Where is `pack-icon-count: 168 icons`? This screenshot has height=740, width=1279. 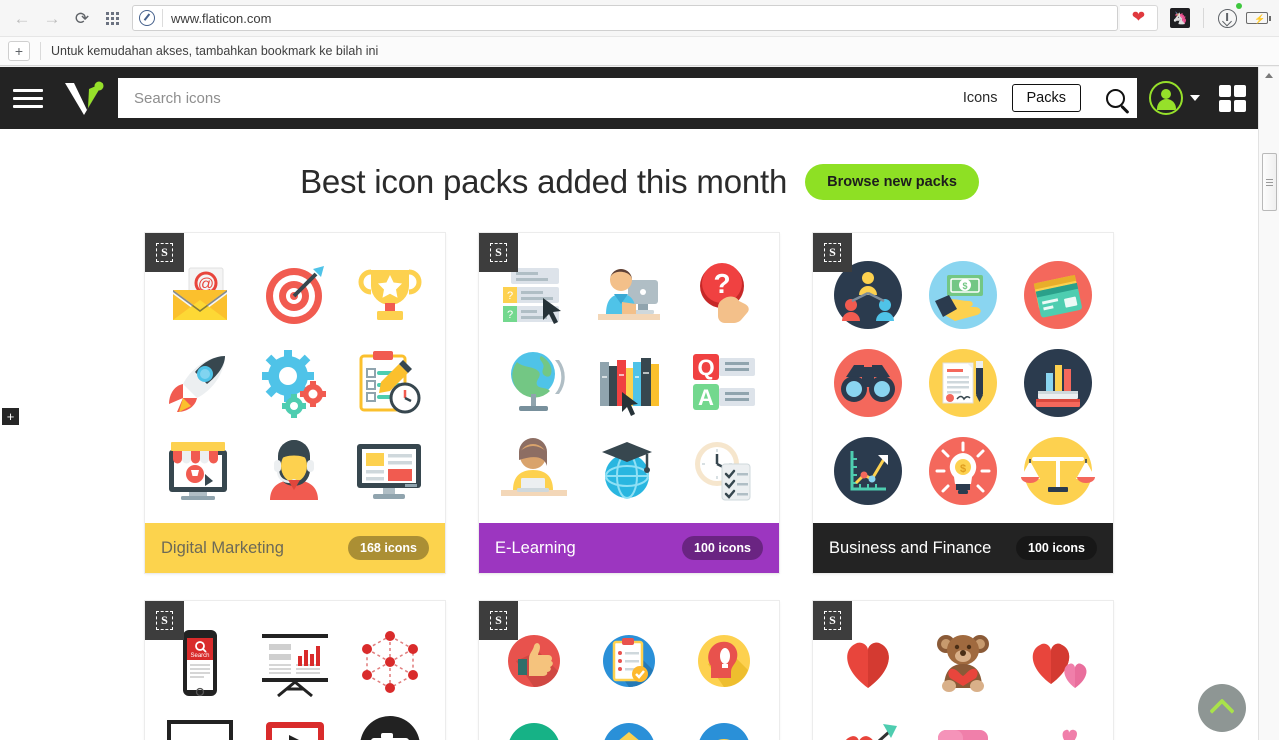 pack-icon-count: 168 icons is located at coordinates (388, 548).